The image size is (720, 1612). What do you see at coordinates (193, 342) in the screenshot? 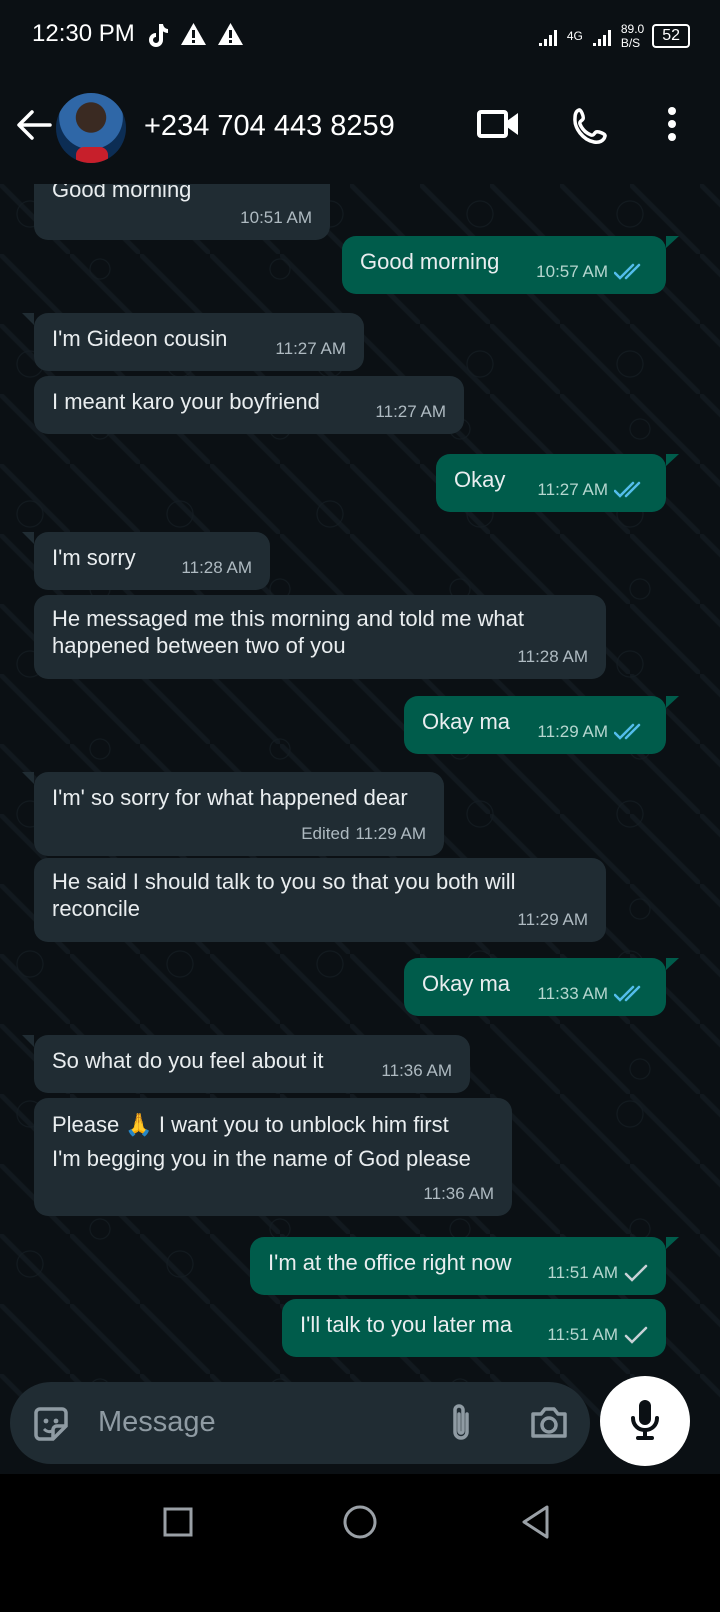
I see `message-bubble-incoming: I'm Gideon cousin 11:27 AM` at bounding box center [193, 342].